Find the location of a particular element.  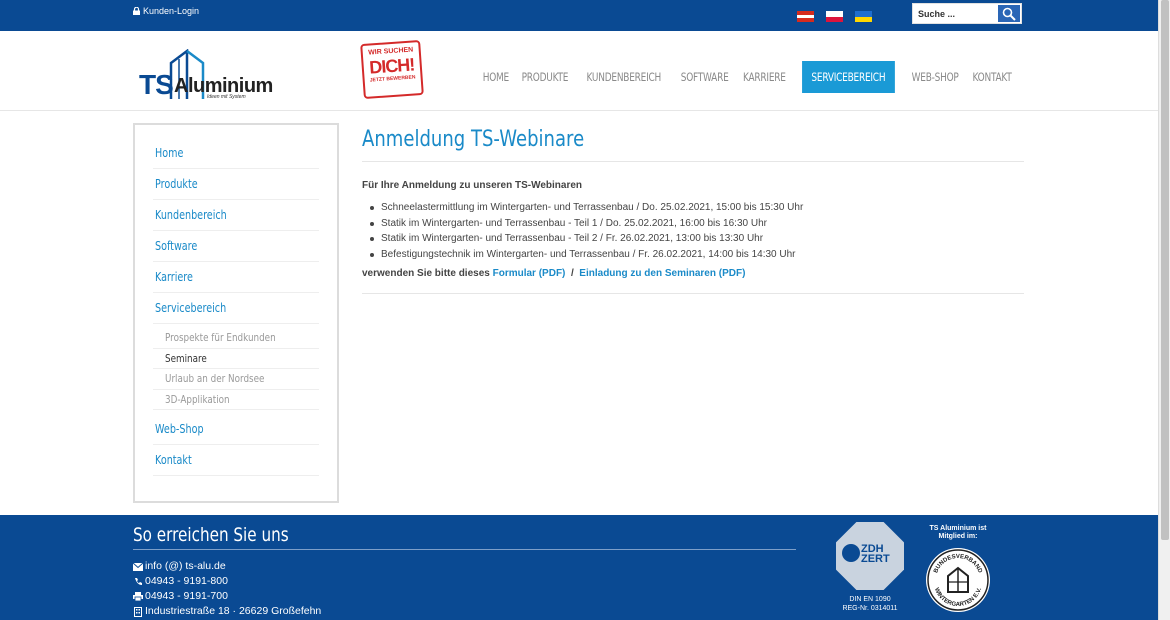

contact-fax: 04943 - 9191-700 is located at coordinates (227, 596).